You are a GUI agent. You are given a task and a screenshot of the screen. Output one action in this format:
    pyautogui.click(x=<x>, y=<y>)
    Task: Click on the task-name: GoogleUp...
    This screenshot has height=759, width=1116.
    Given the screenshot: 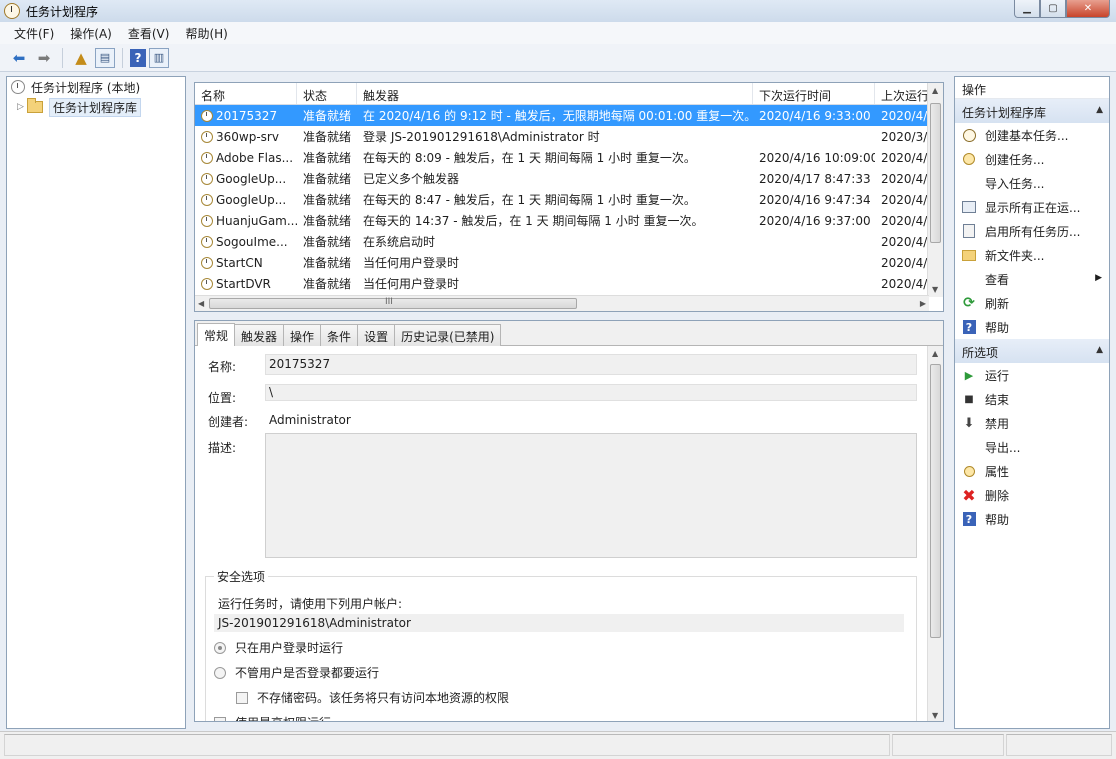 What is the action you would take?
    pyautogui.click(x=251, y=199)
    